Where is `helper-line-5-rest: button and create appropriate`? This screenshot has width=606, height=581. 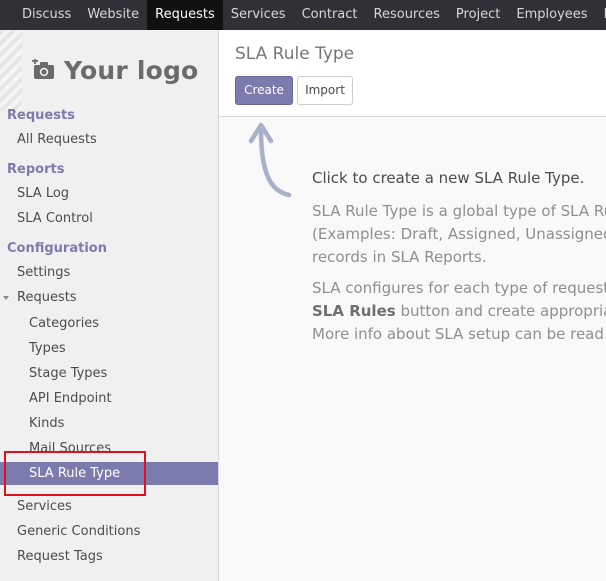
helper-line-5-rest: button and create appropriate is located at coordinates (500, 311).